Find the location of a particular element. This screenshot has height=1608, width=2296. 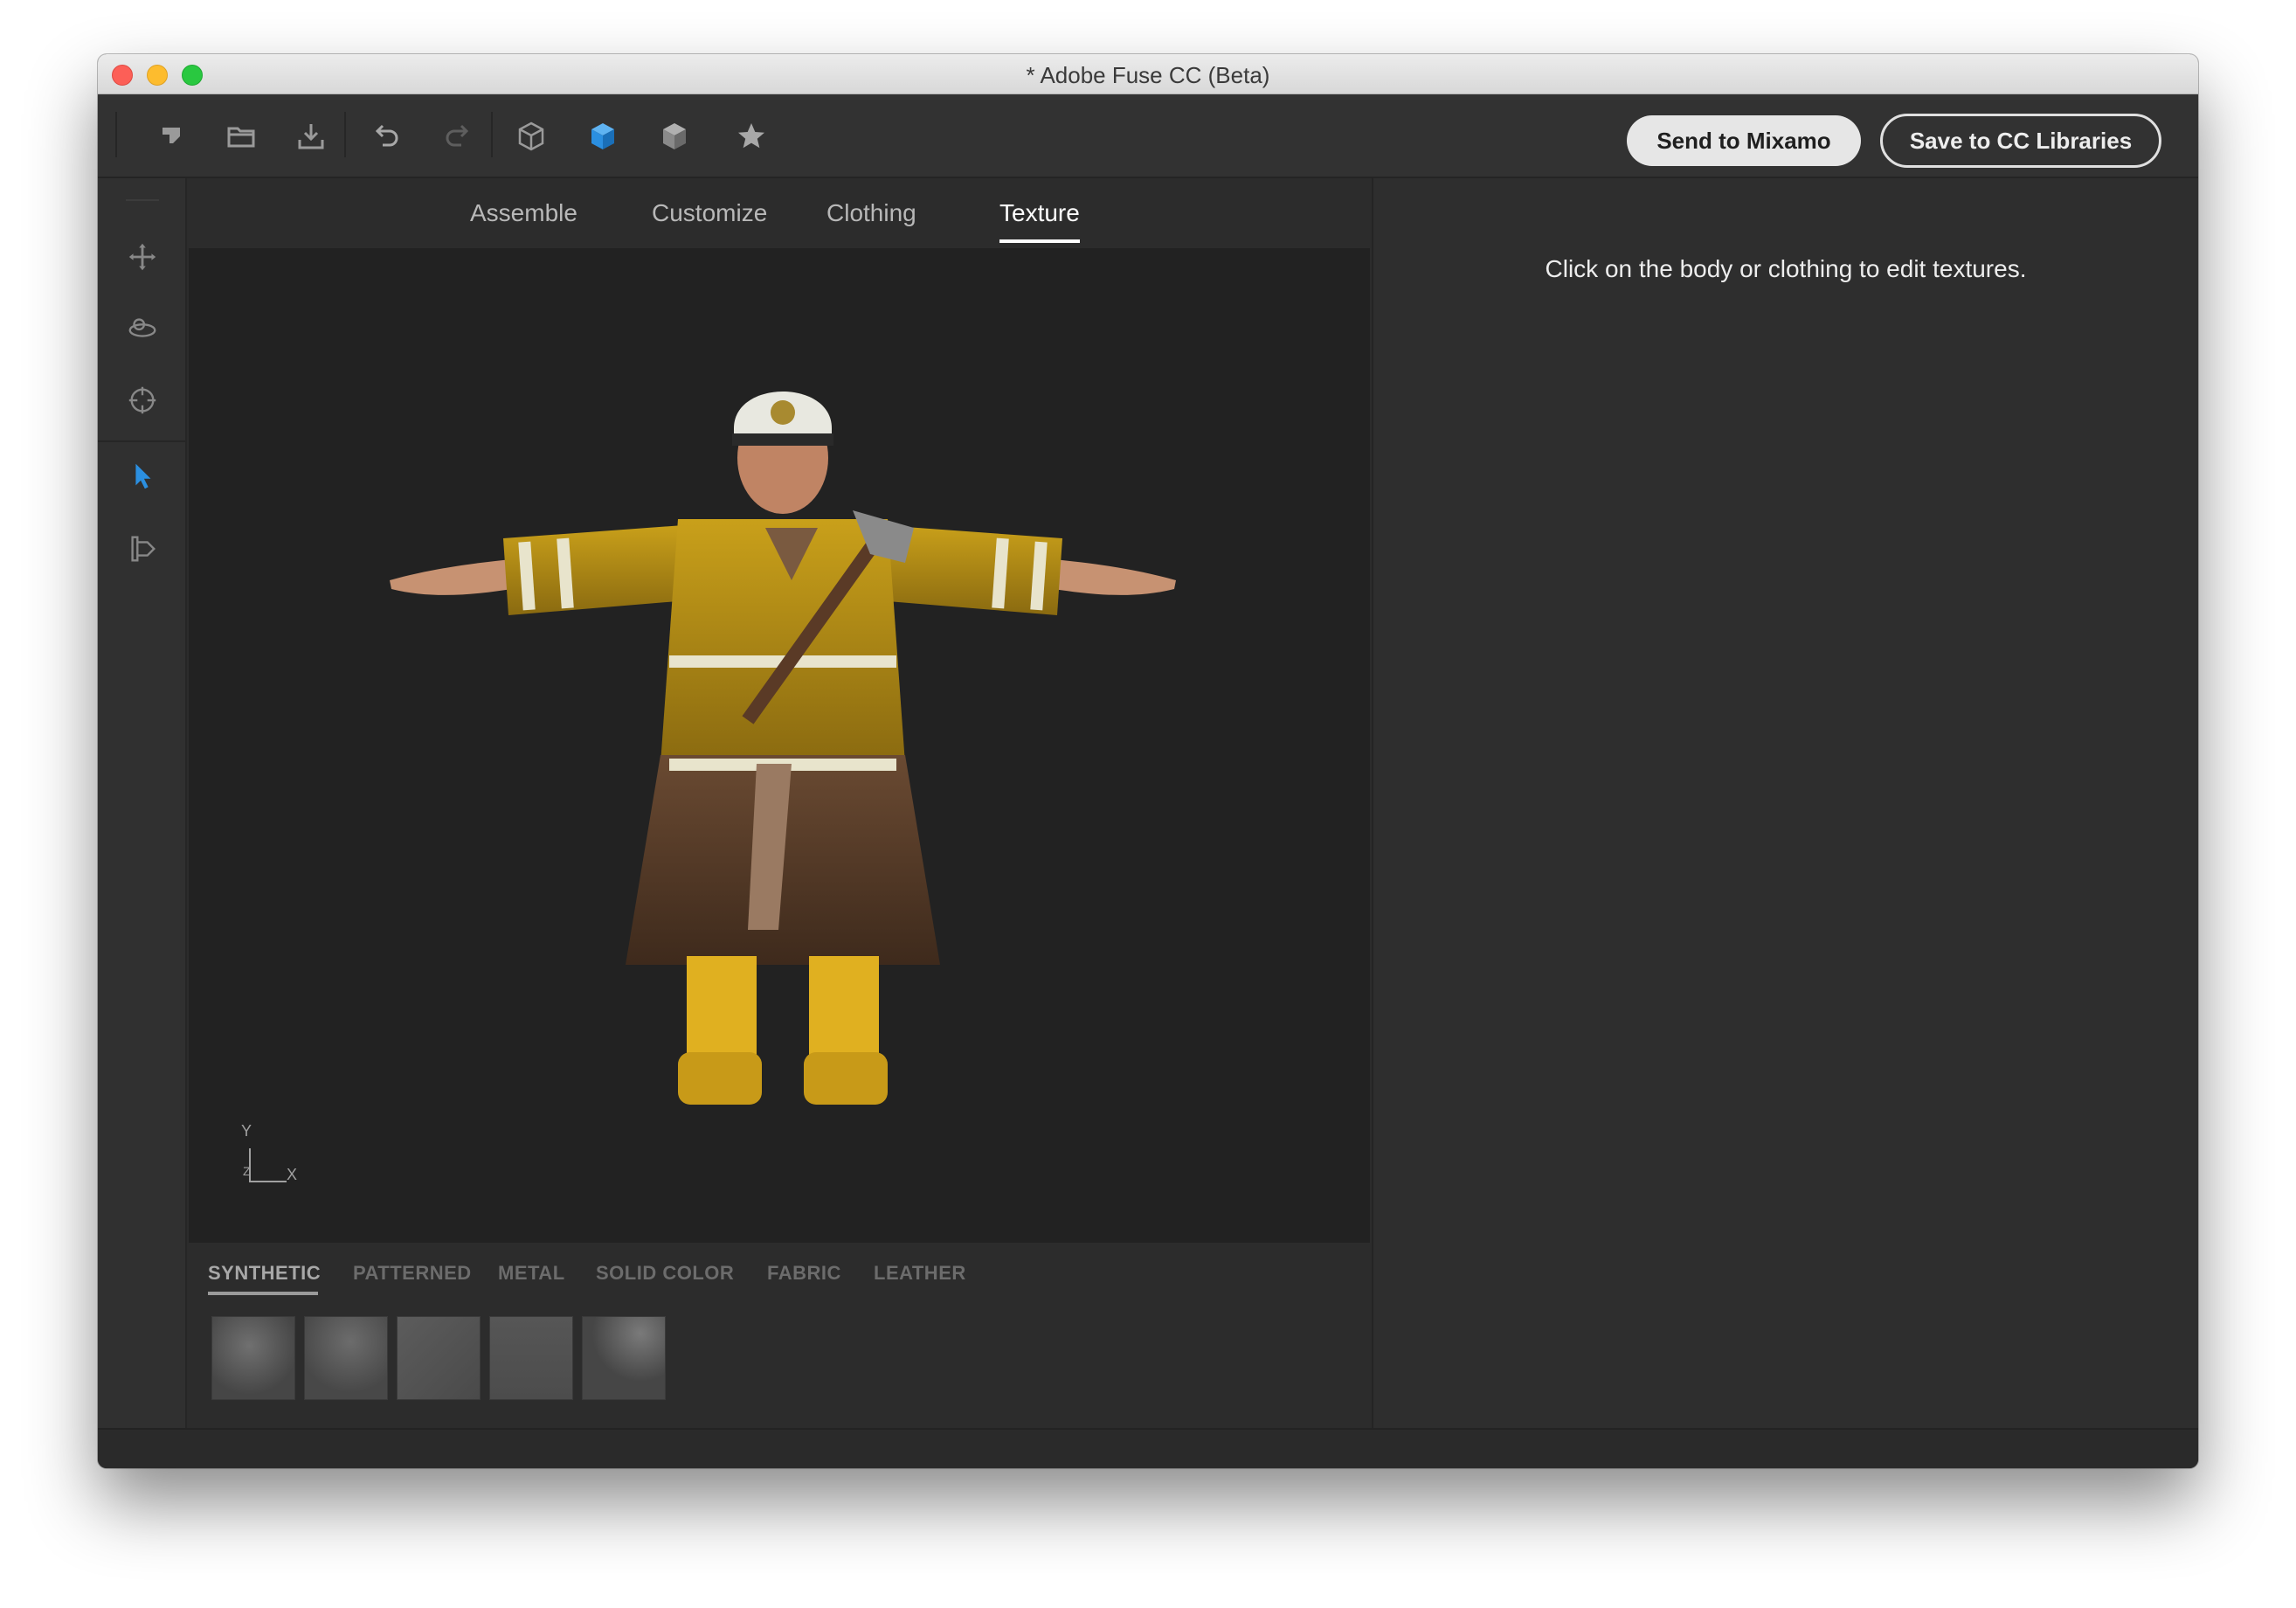

wireframe-view-button is located at coordinates (531, 136).